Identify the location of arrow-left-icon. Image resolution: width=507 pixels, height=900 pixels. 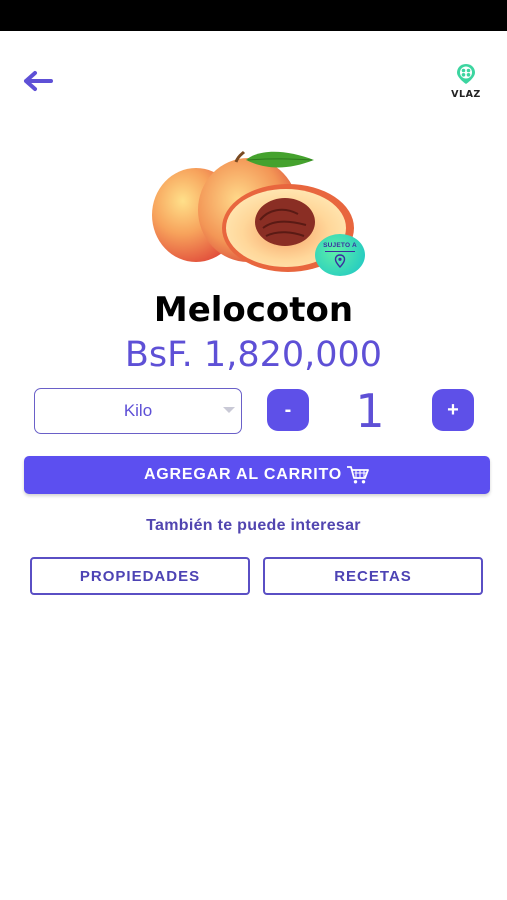
(38, 81).